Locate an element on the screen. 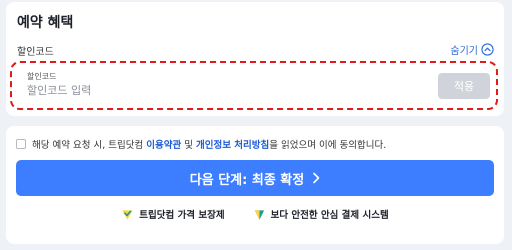  chevron-up-circle-icon is located at coordinates (487, 49).